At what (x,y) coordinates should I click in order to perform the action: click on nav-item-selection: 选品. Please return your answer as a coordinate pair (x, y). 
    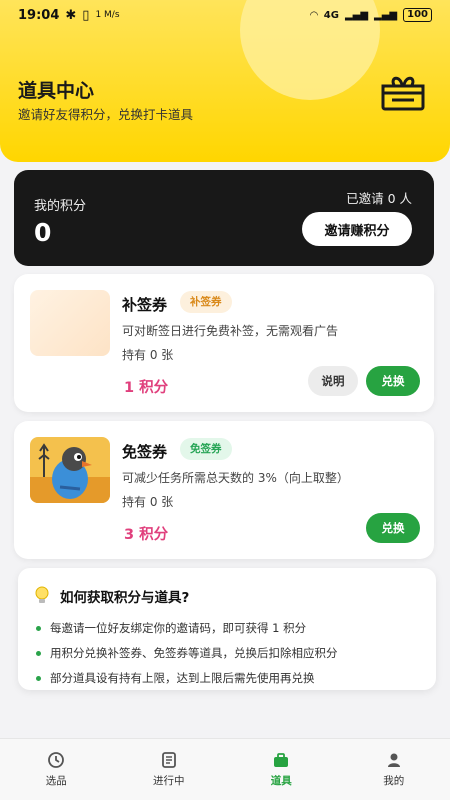
    Looking at the image, I should click on (56, 769).